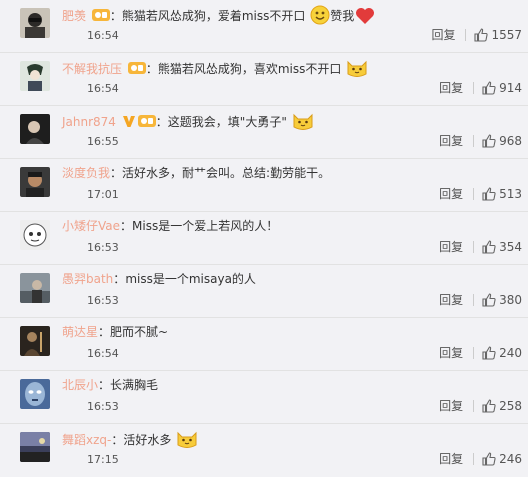 Image resolution: width=528 pixels, height=477 pixels. I want to click on smile-emoji-icon, so click(320, 17).